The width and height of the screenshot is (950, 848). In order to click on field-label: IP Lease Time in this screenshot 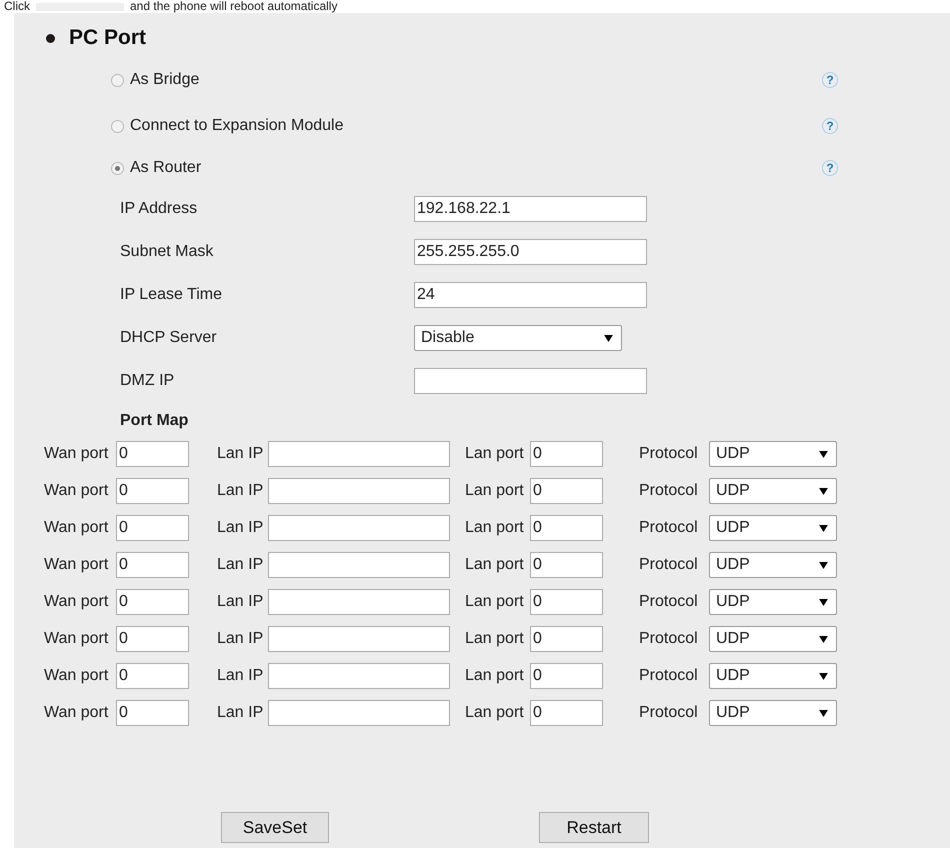, I will do `click(171, 295)`.